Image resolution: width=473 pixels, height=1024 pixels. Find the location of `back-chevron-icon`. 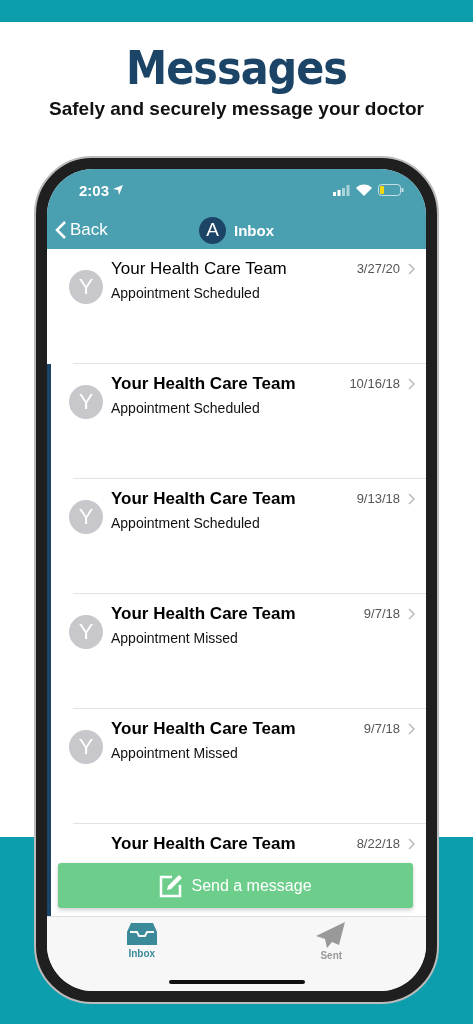

back-chevron-icon is located at coordinates (60, 230).